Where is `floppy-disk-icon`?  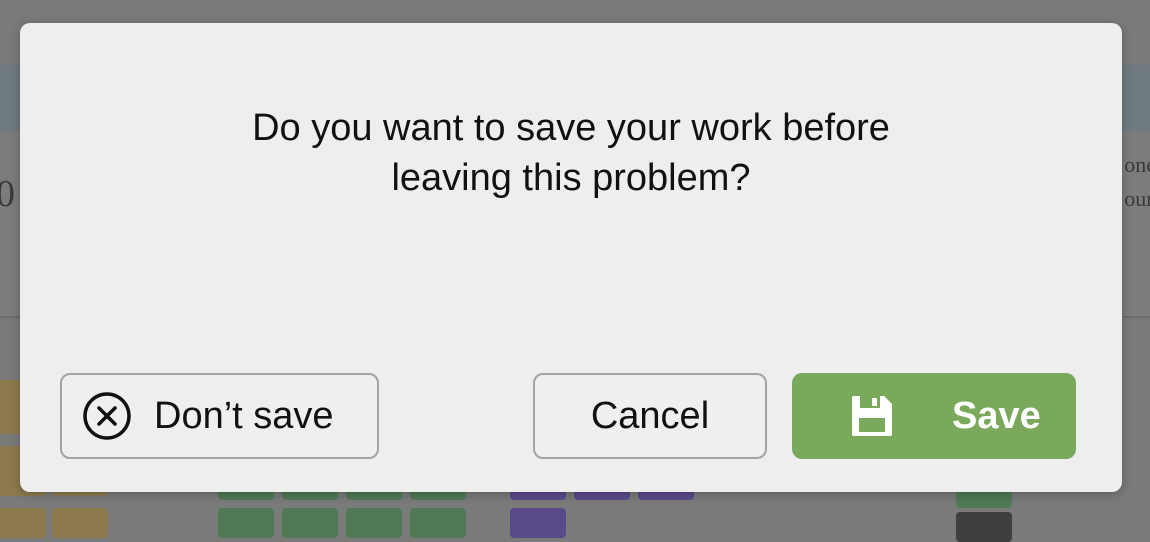
floppy-disk-icon is located at coordinates (872, 416).